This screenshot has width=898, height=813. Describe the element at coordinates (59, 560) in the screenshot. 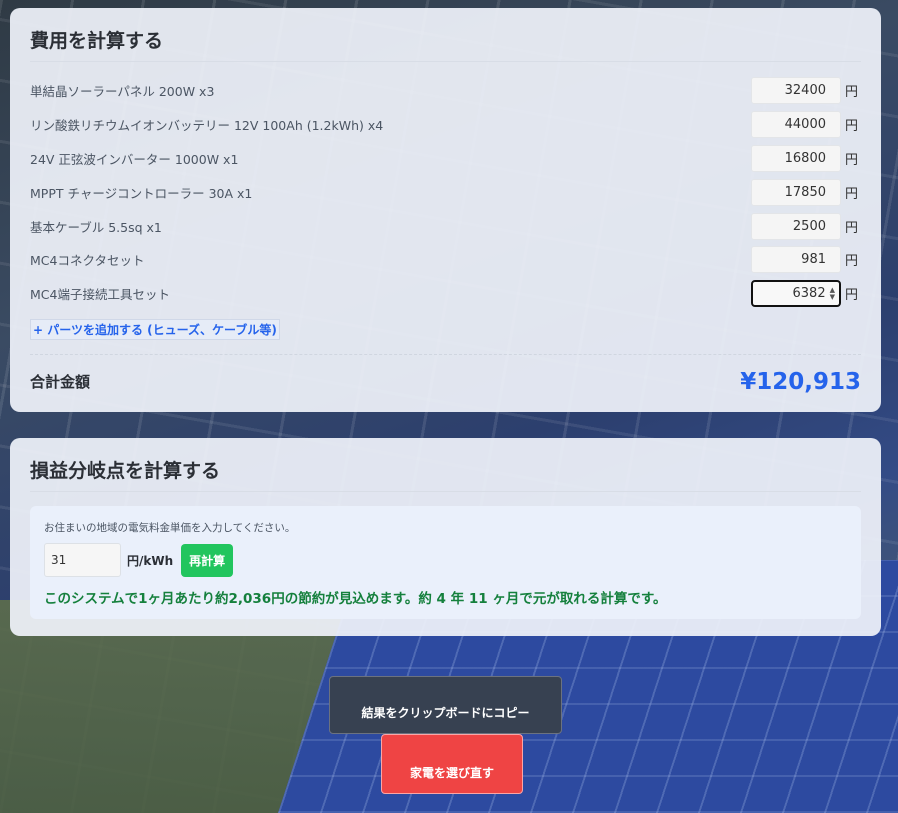

I see `electricity-rate-value: 31` at that location.